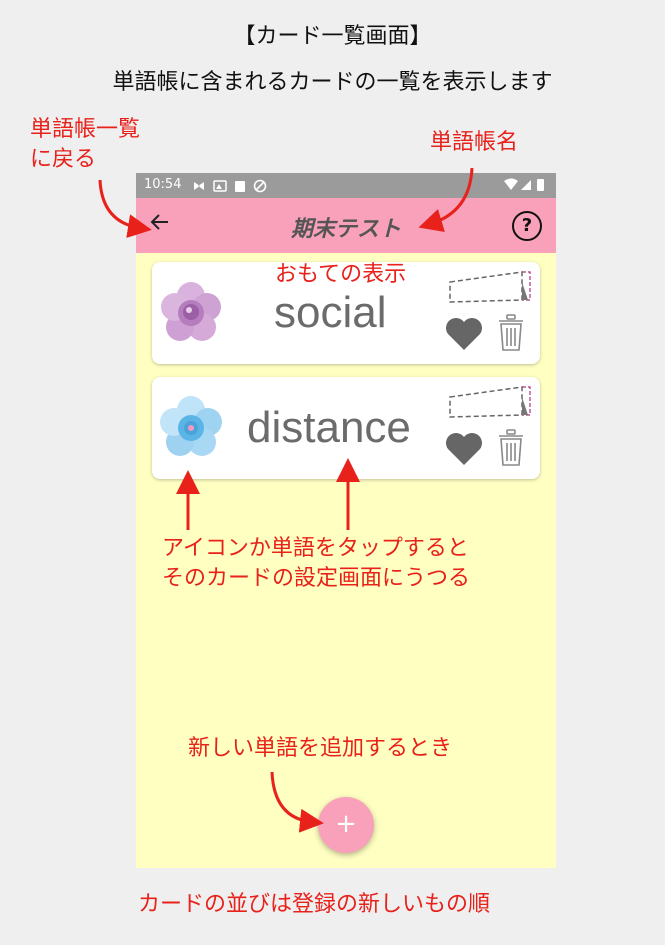 The height and width of the screenshot is (945, 665). I want to click on annotation-tap: アイコンか単語をタップすると そのカードの設定画面にうつる, so click(316, 564).